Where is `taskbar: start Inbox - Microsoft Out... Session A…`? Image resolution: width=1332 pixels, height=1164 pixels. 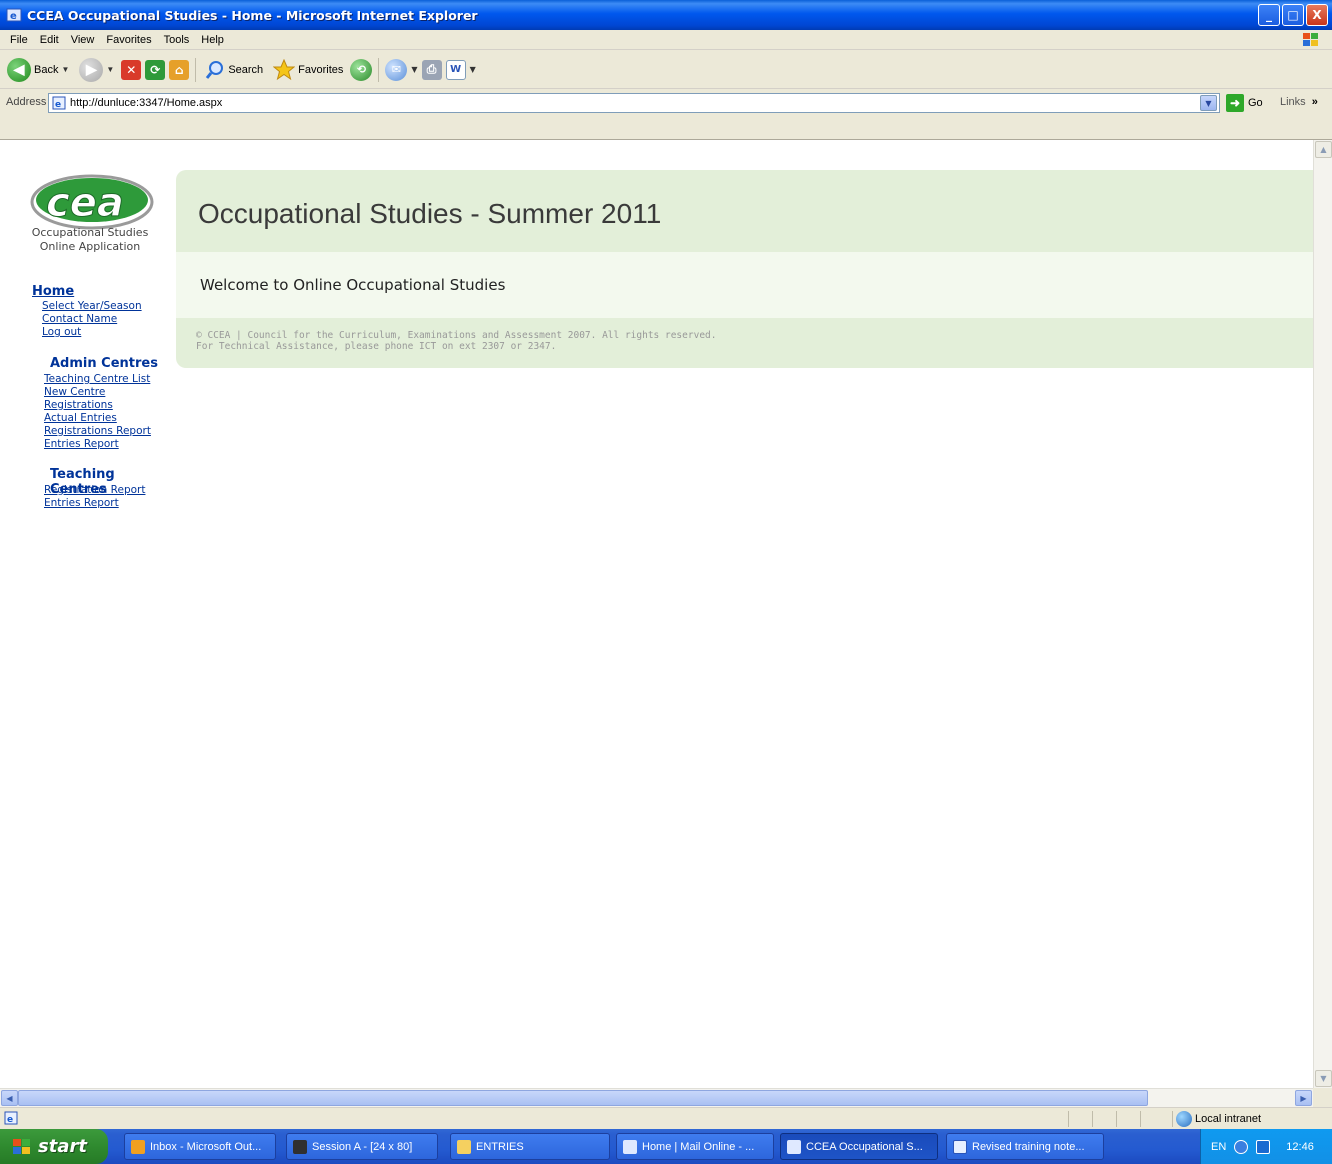
taskbar: start Inbox - Microsoft Out... Session A… is located at coordinates (666, 1146).